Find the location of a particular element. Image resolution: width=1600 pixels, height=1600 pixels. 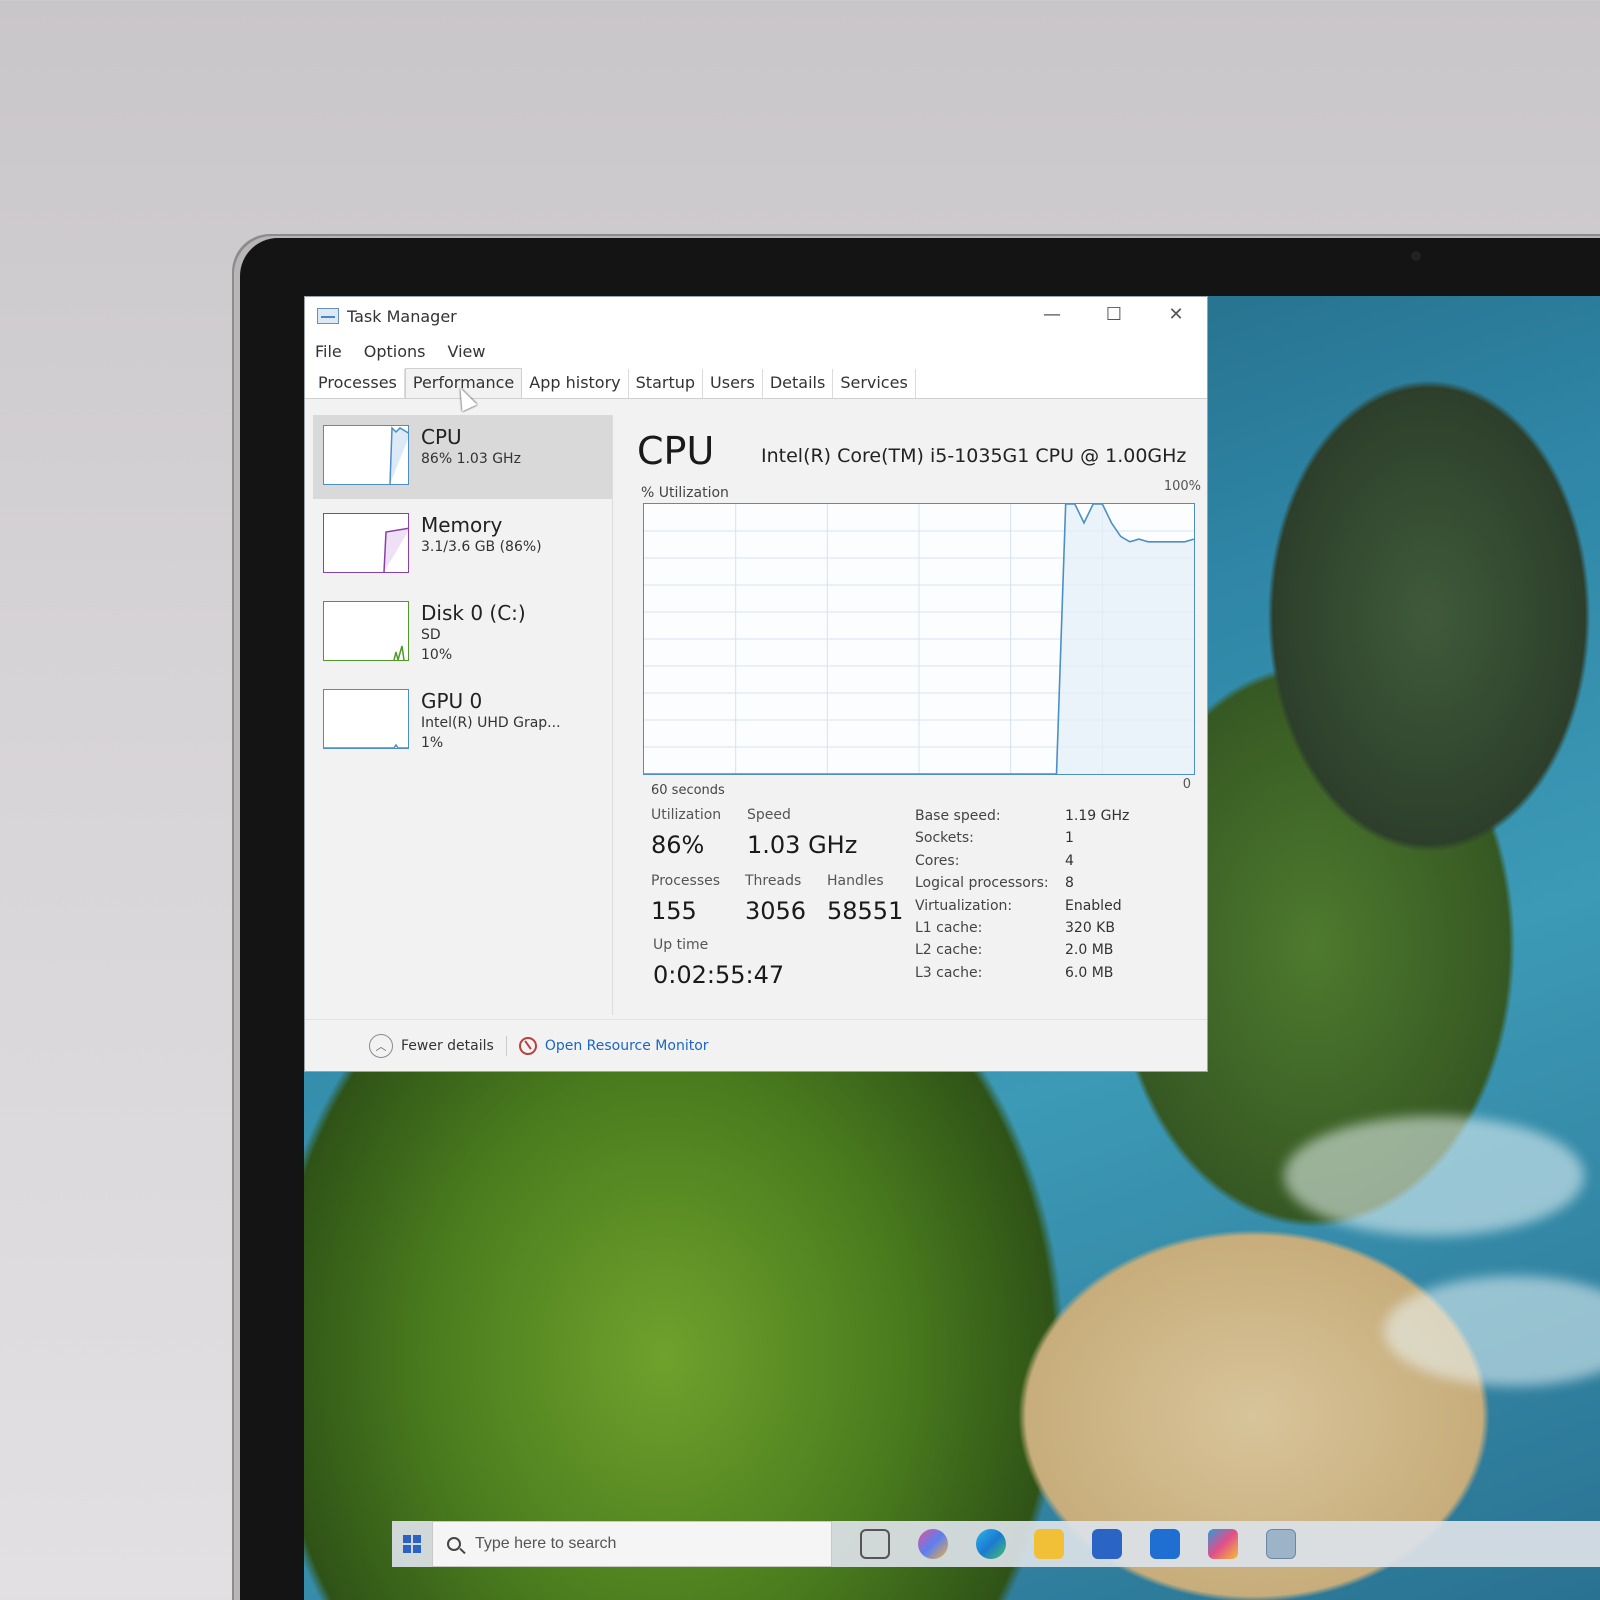

y-axis-max-label: 100% is located at coordinates (1182, 486).